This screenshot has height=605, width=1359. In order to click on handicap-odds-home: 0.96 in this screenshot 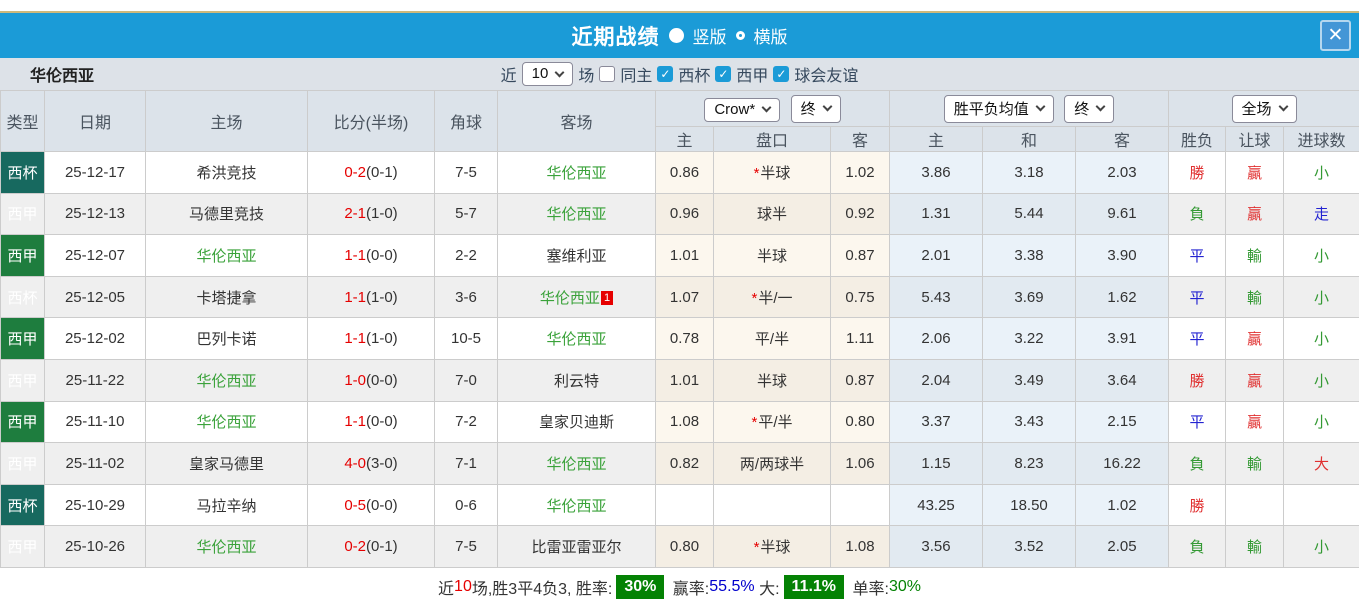, I will do `click(684, 214)`.